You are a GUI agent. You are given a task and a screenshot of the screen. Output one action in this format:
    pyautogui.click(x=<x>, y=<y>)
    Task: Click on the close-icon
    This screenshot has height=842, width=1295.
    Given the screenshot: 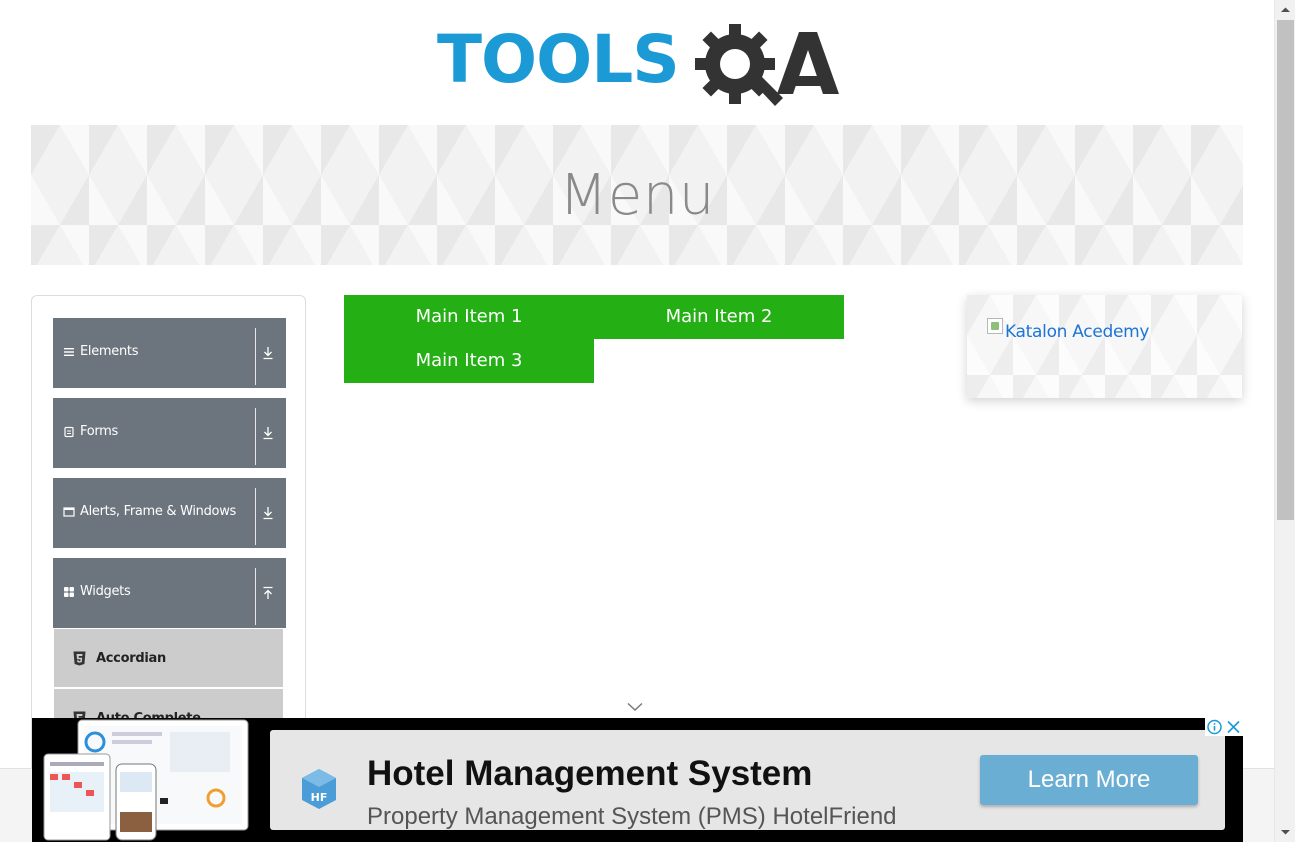 What is the action you would take?
    pyautogui.click(x=1233, y=727)
    